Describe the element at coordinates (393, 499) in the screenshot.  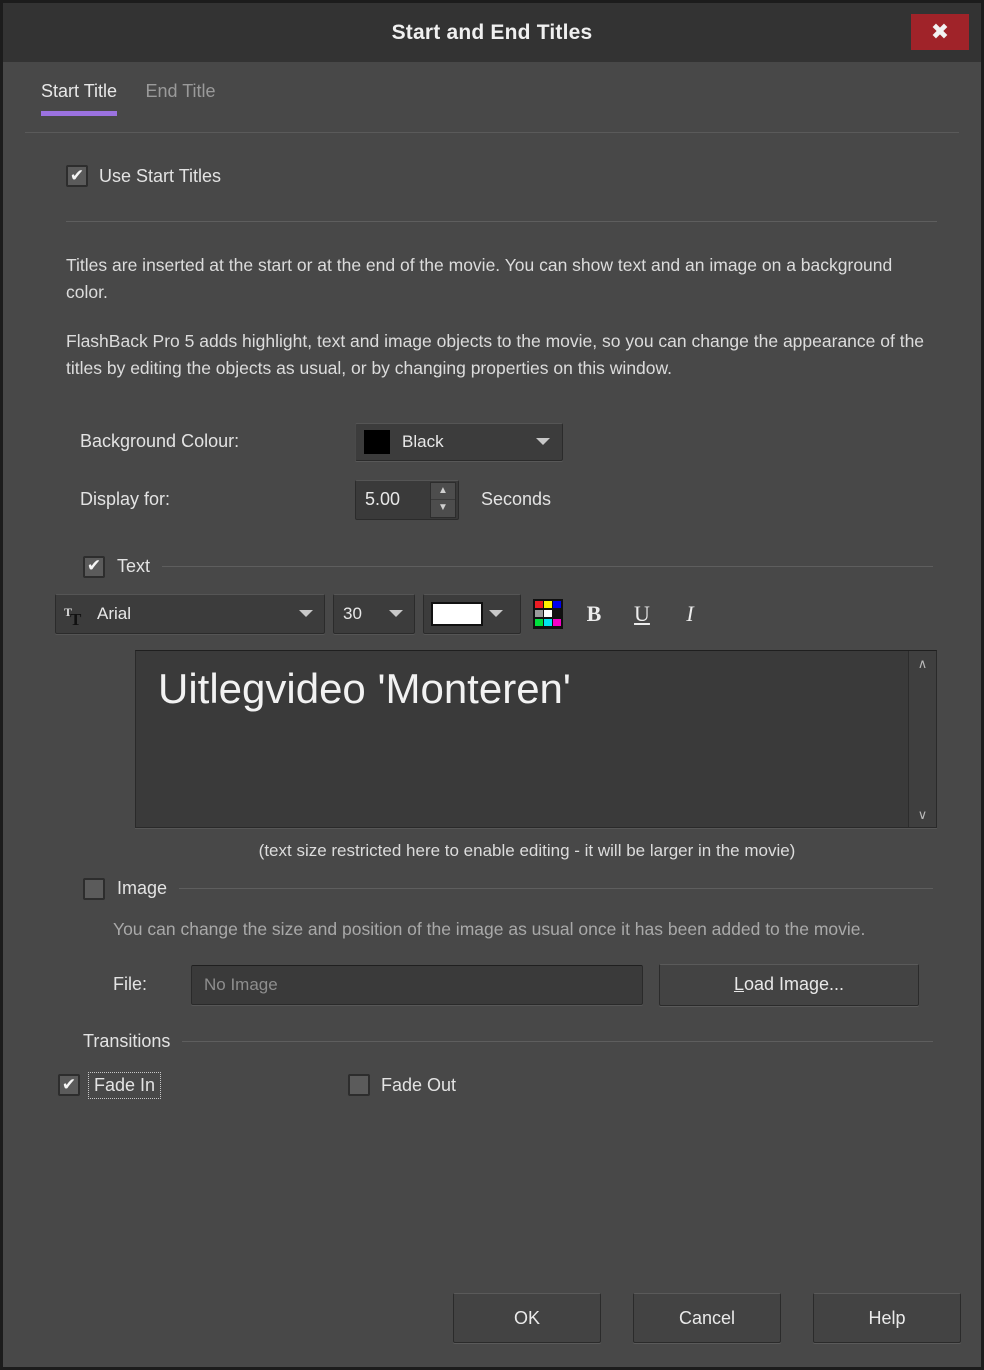
I see `display-for-value: 5.00` at that location.